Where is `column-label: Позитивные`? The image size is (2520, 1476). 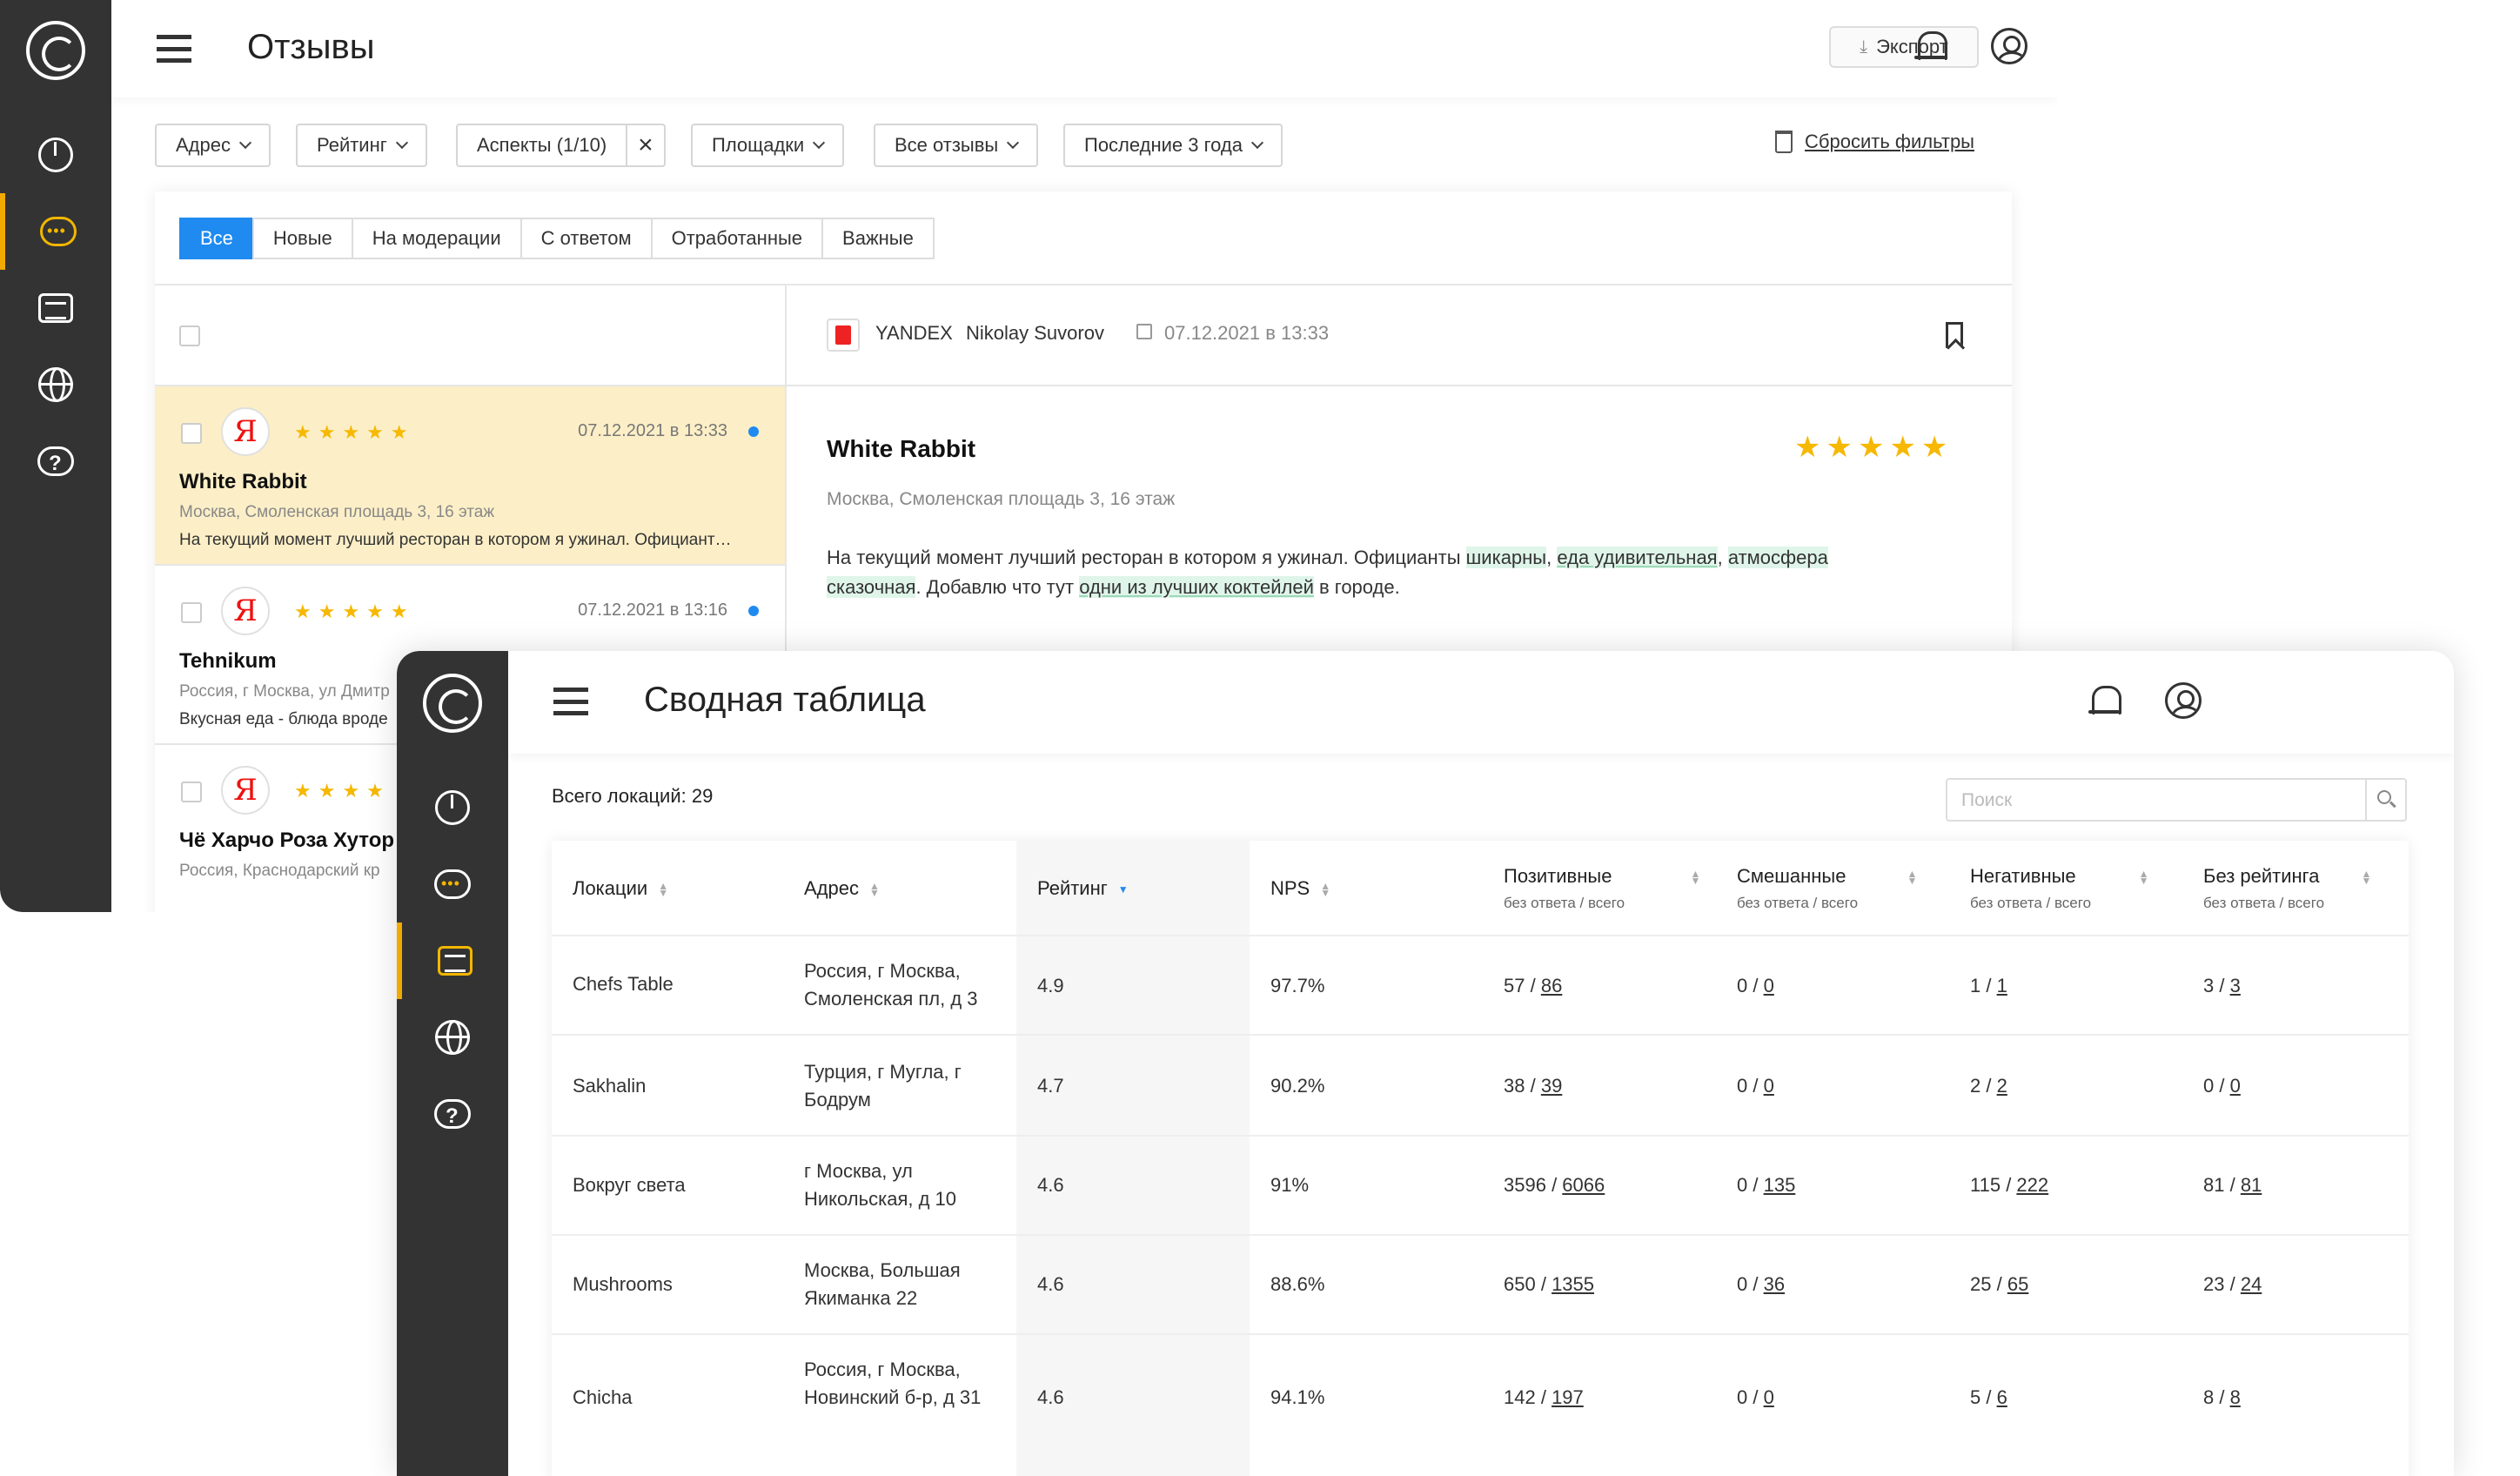 column-label: Позитивные is located at coordinates (1558, 876).